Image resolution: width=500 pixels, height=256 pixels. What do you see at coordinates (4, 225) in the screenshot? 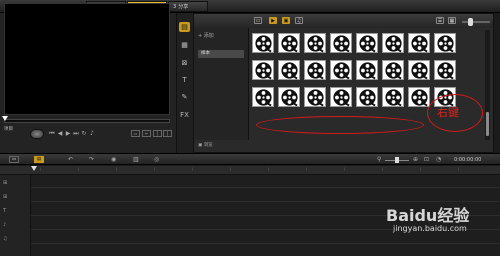
I see `voice-track-icon: ♪` at bounding box center [4, 225].